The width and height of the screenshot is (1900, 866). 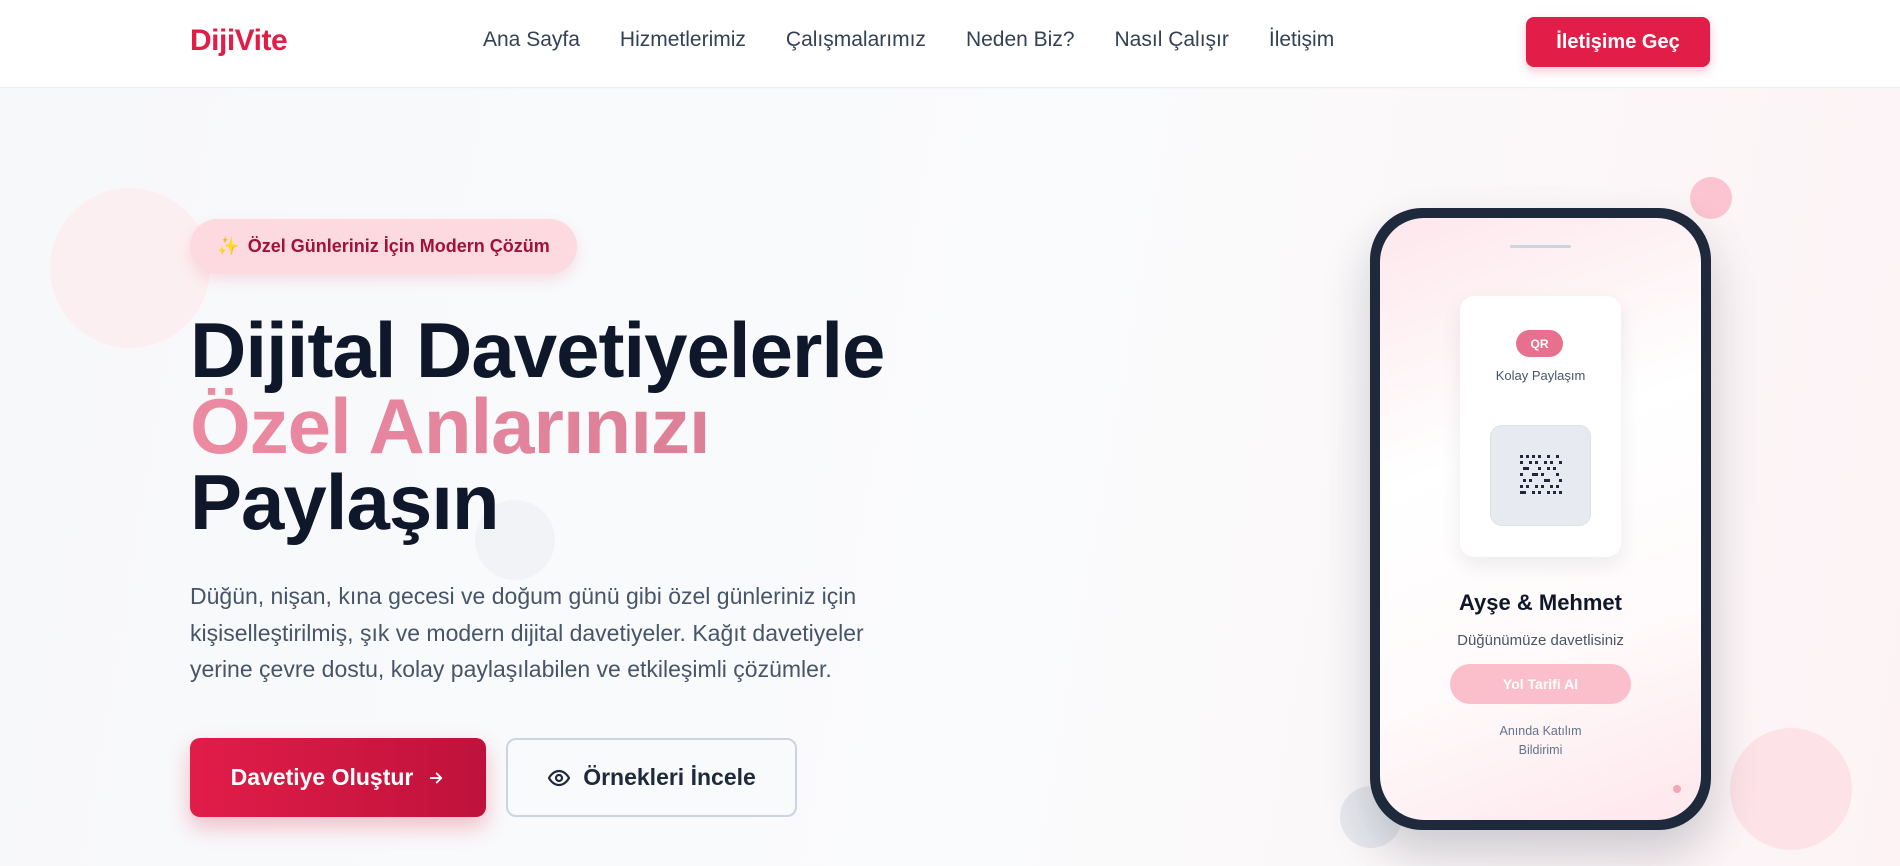 I want to click on nav-link-how-it-works: Nasıl Çalışır, so click(x=1172, y=40).